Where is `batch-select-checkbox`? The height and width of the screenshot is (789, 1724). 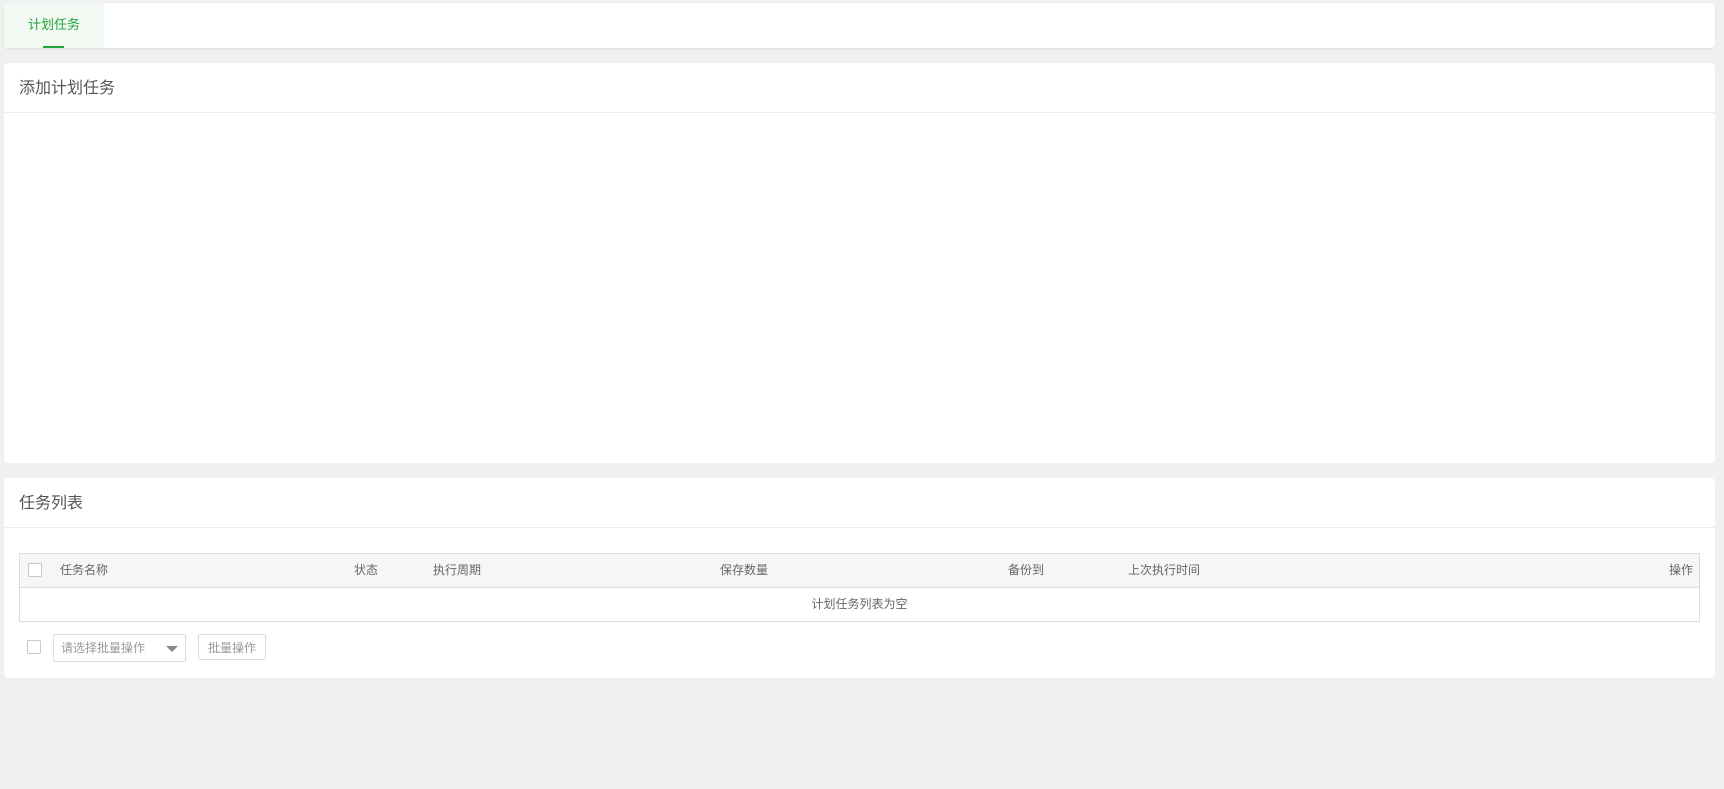
batch-select-checkbox is located at coordinates (34, 647).